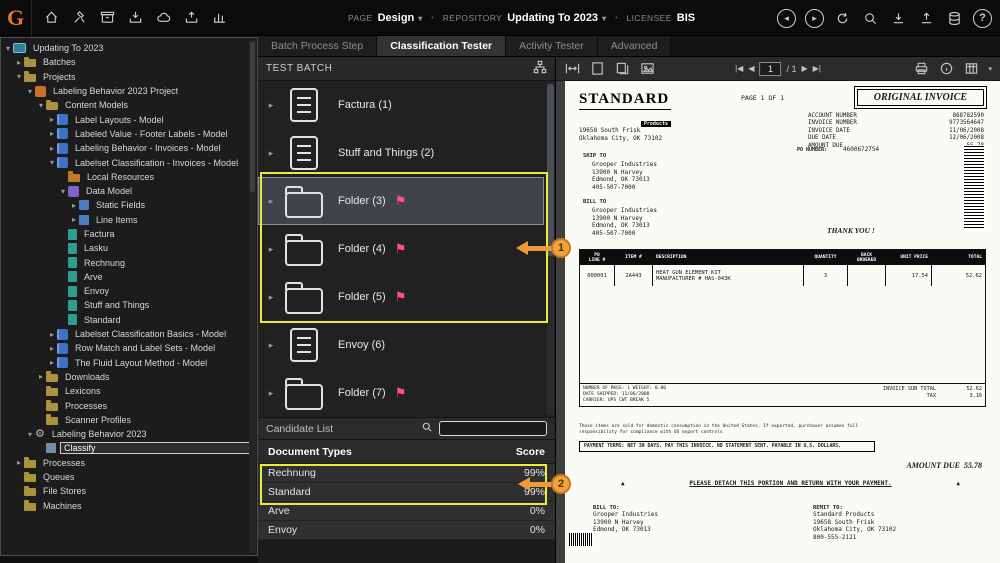 This screenshot has height=563, width=1000. Describe the element at coordinates (406, 530) in the screenshot. I see `candidate-row-envoy: Envoy 0%` at that location.